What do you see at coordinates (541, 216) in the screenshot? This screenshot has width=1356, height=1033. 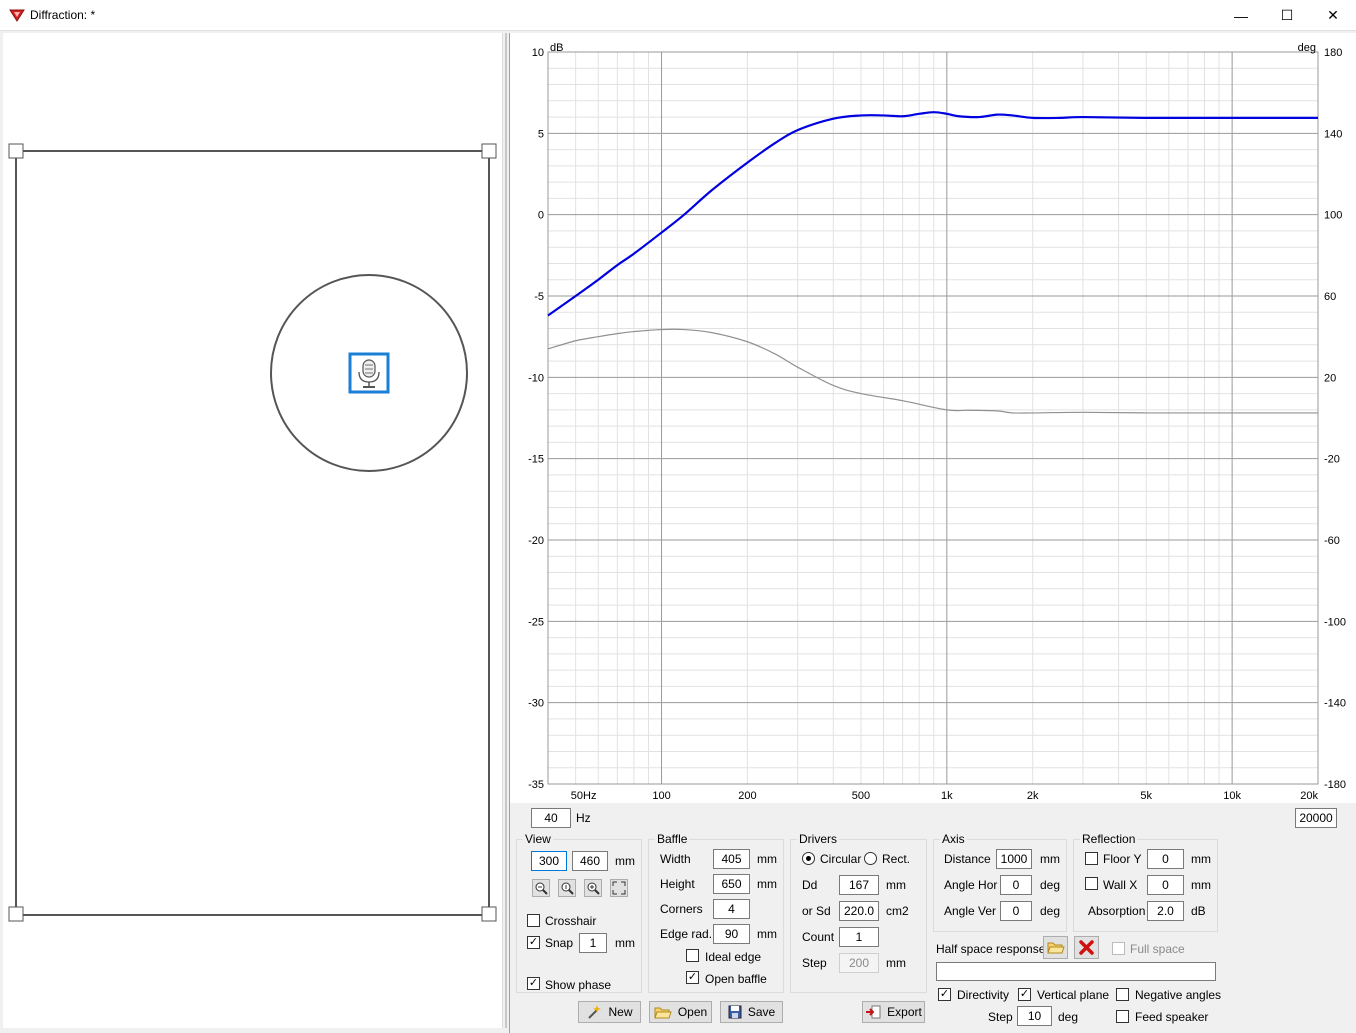 I see `y-left-tick-label: 0` at bounding box center [541, 216].